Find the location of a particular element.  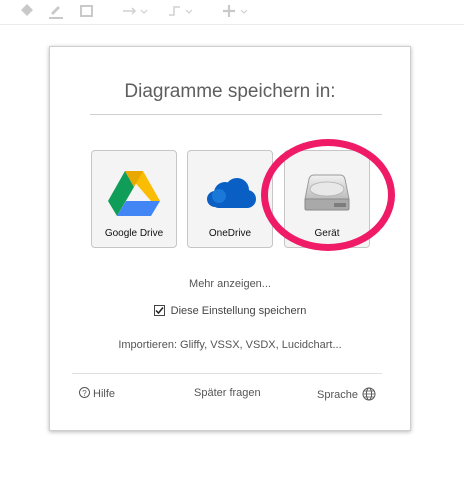

pencil-line-icon is located at coordinates (56, 11).